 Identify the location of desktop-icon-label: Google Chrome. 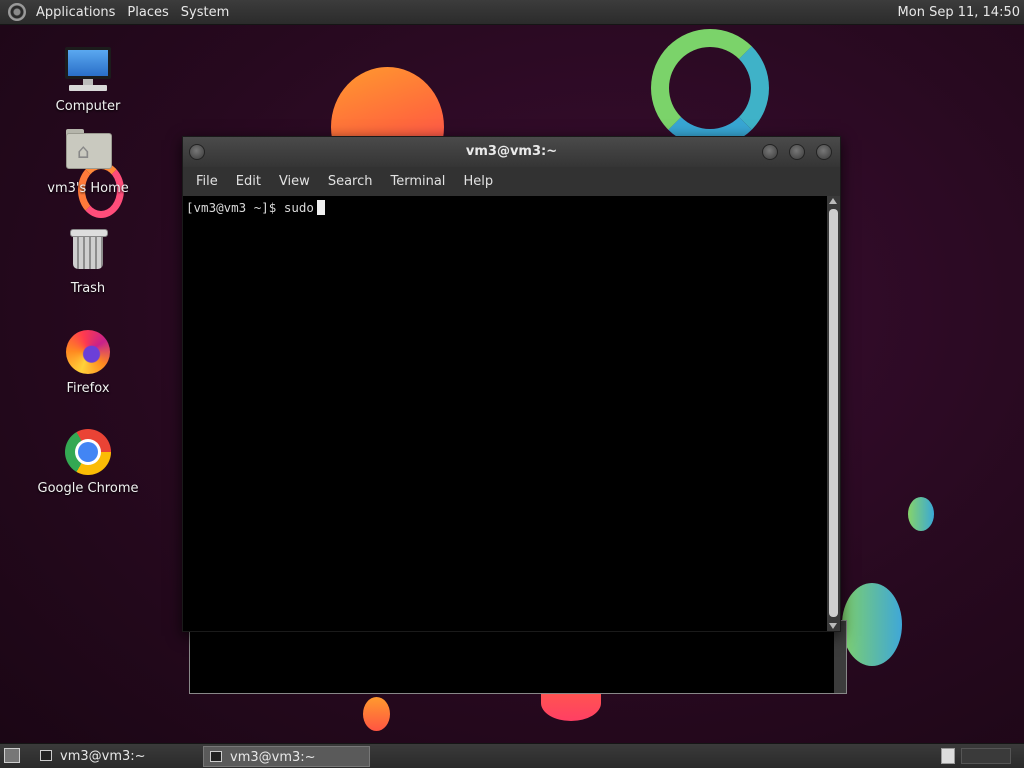
(88, 488).